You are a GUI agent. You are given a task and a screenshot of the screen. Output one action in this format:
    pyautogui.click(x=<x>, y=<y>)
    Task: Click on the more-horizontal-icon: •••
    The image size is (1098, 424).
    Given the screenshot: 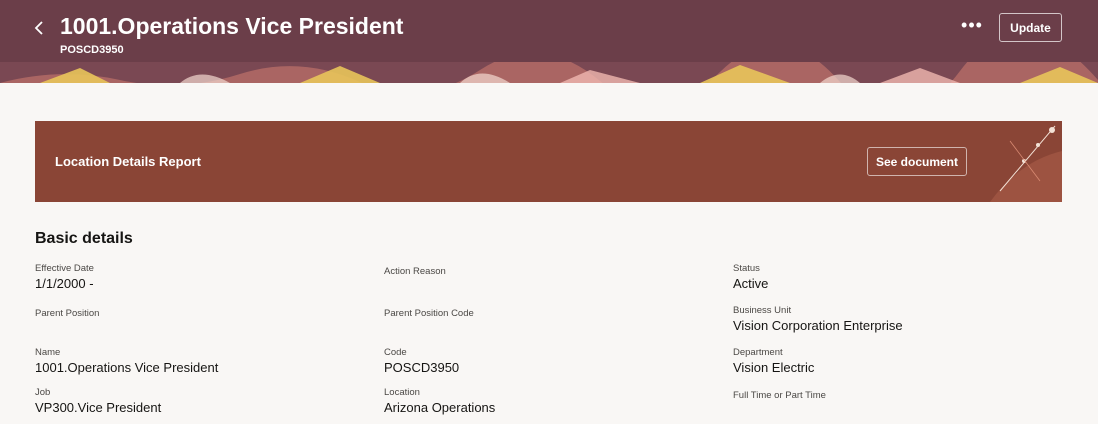 What is the action you would take?
    pyautogui.click(x=972, y=25)
    